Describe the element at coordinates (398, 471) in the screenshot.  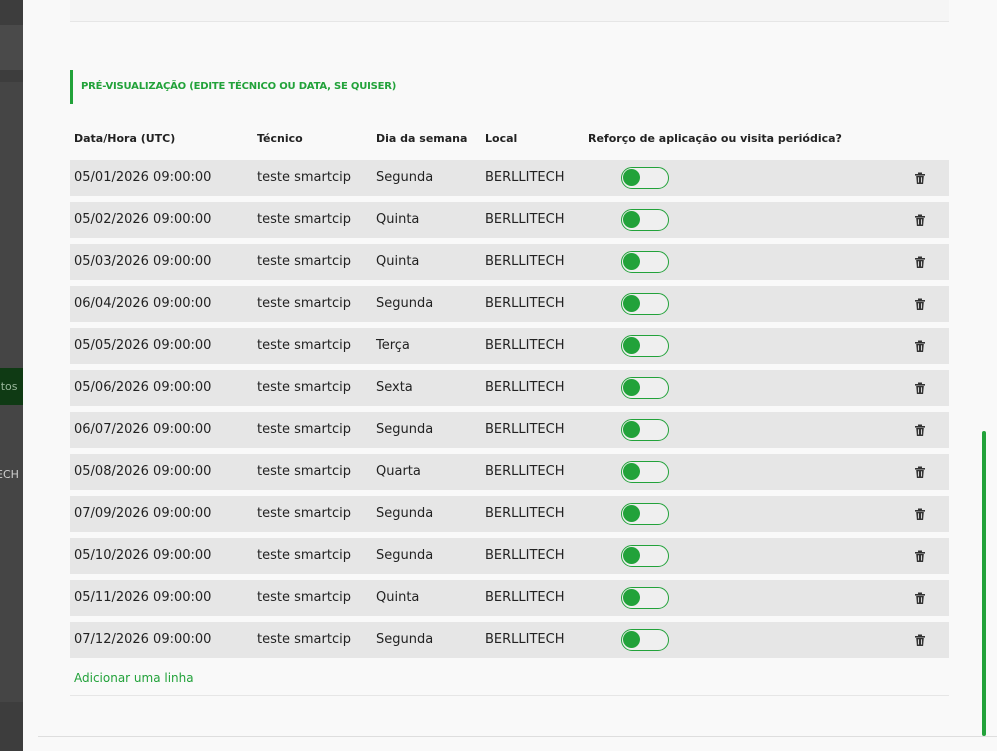
I see `cell-weekday: Quarta` at that location.